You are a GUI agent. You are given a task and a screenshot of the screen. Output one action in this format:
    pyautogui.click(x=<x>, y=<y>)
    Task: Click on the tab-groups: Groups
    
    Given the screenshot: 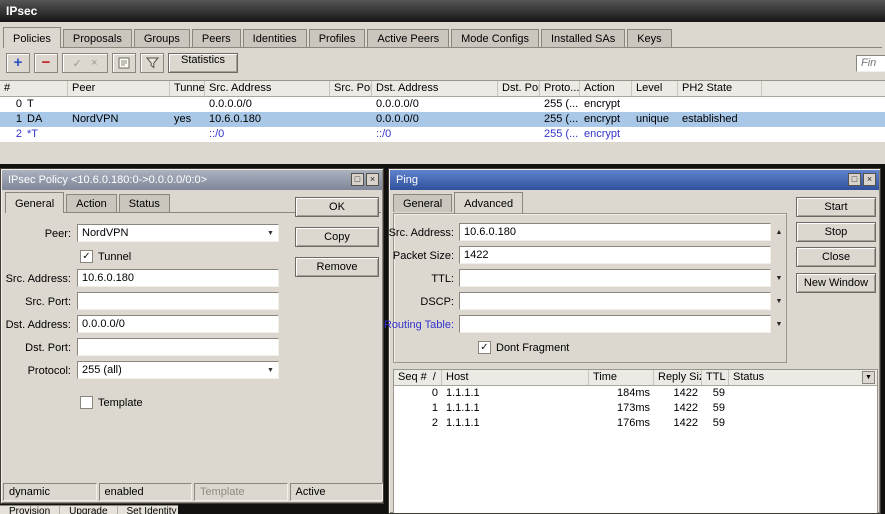 What is the action you would take?
    pyautogui.click(x=161, y=38)
    